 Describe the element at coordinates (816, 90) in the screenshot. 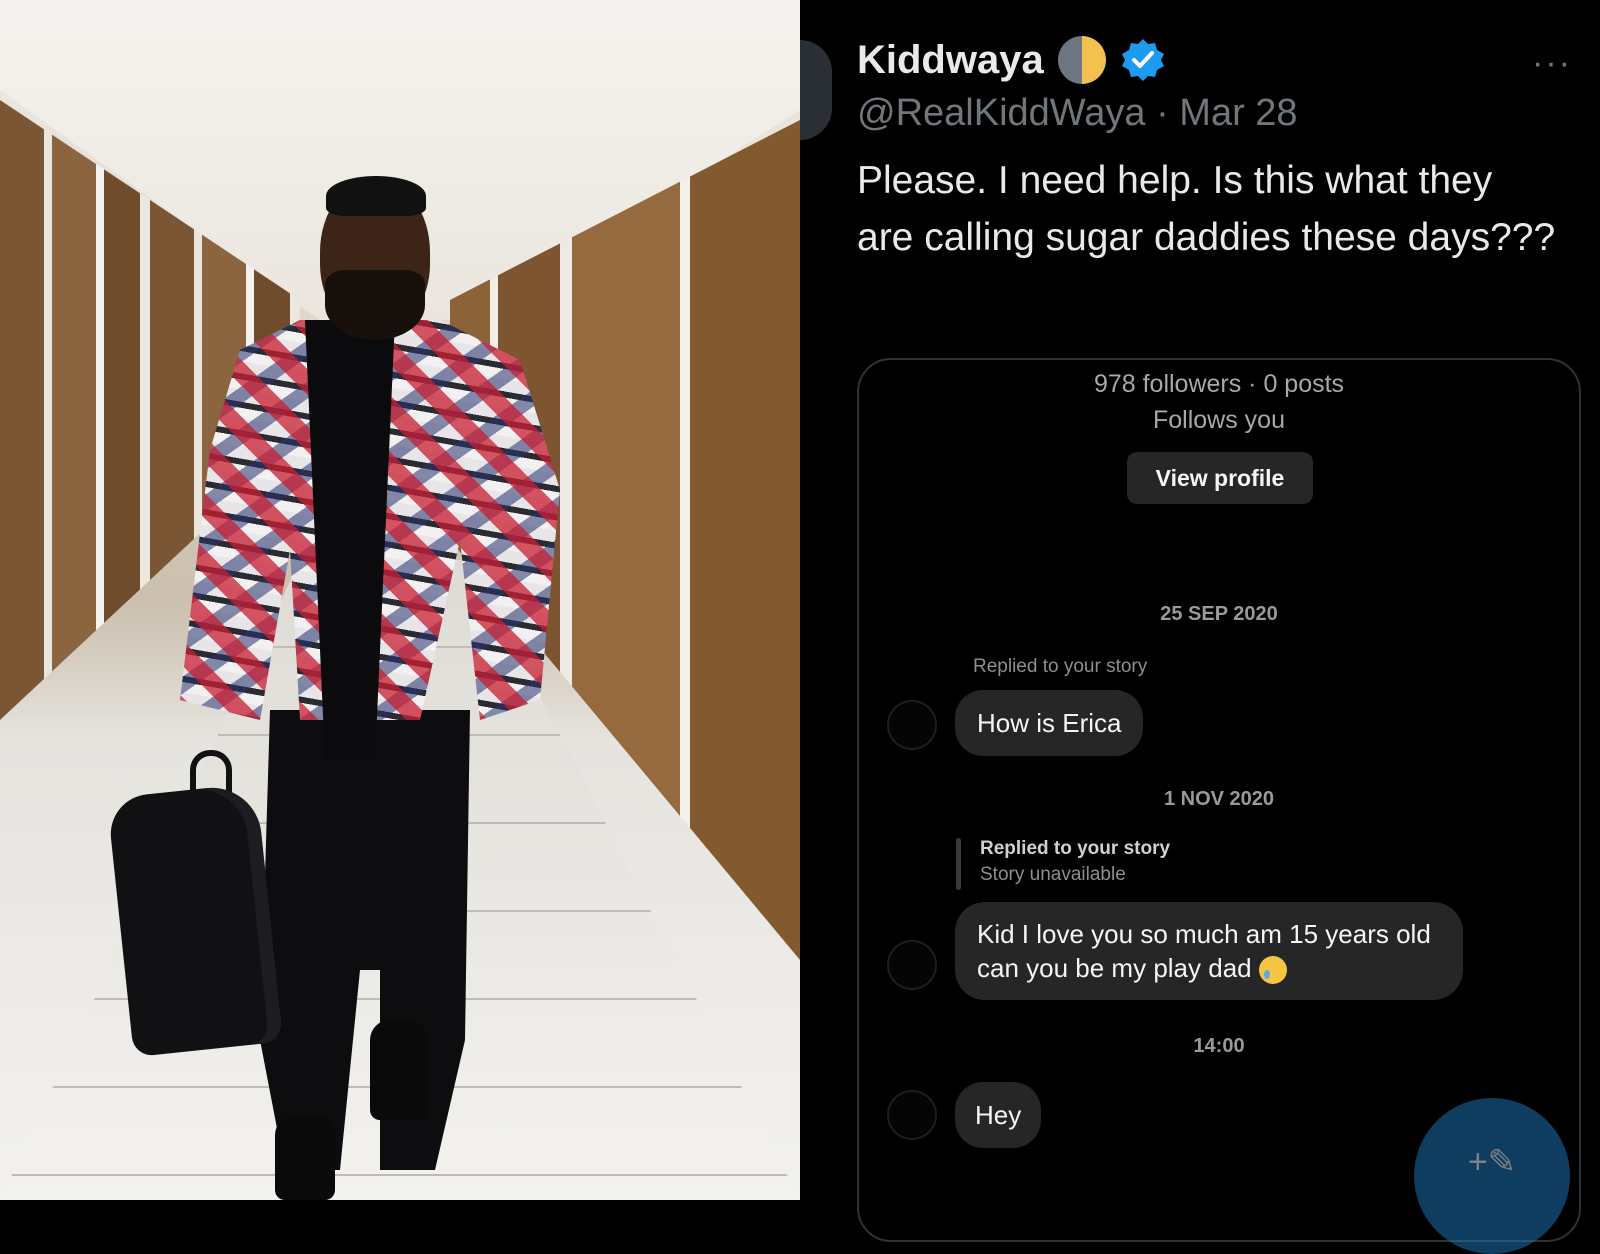

I see `author-avatar` at that location.